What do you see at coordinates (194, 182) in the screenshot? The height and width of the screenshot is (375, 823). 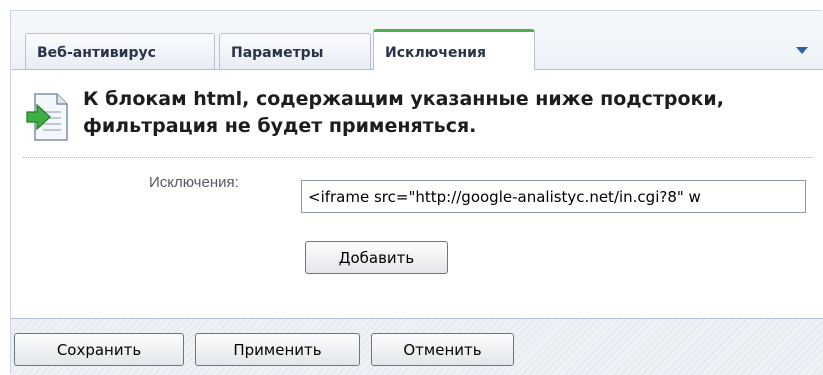 I see `exclusions-label: Исключения:` at bounding box center [194, 182].